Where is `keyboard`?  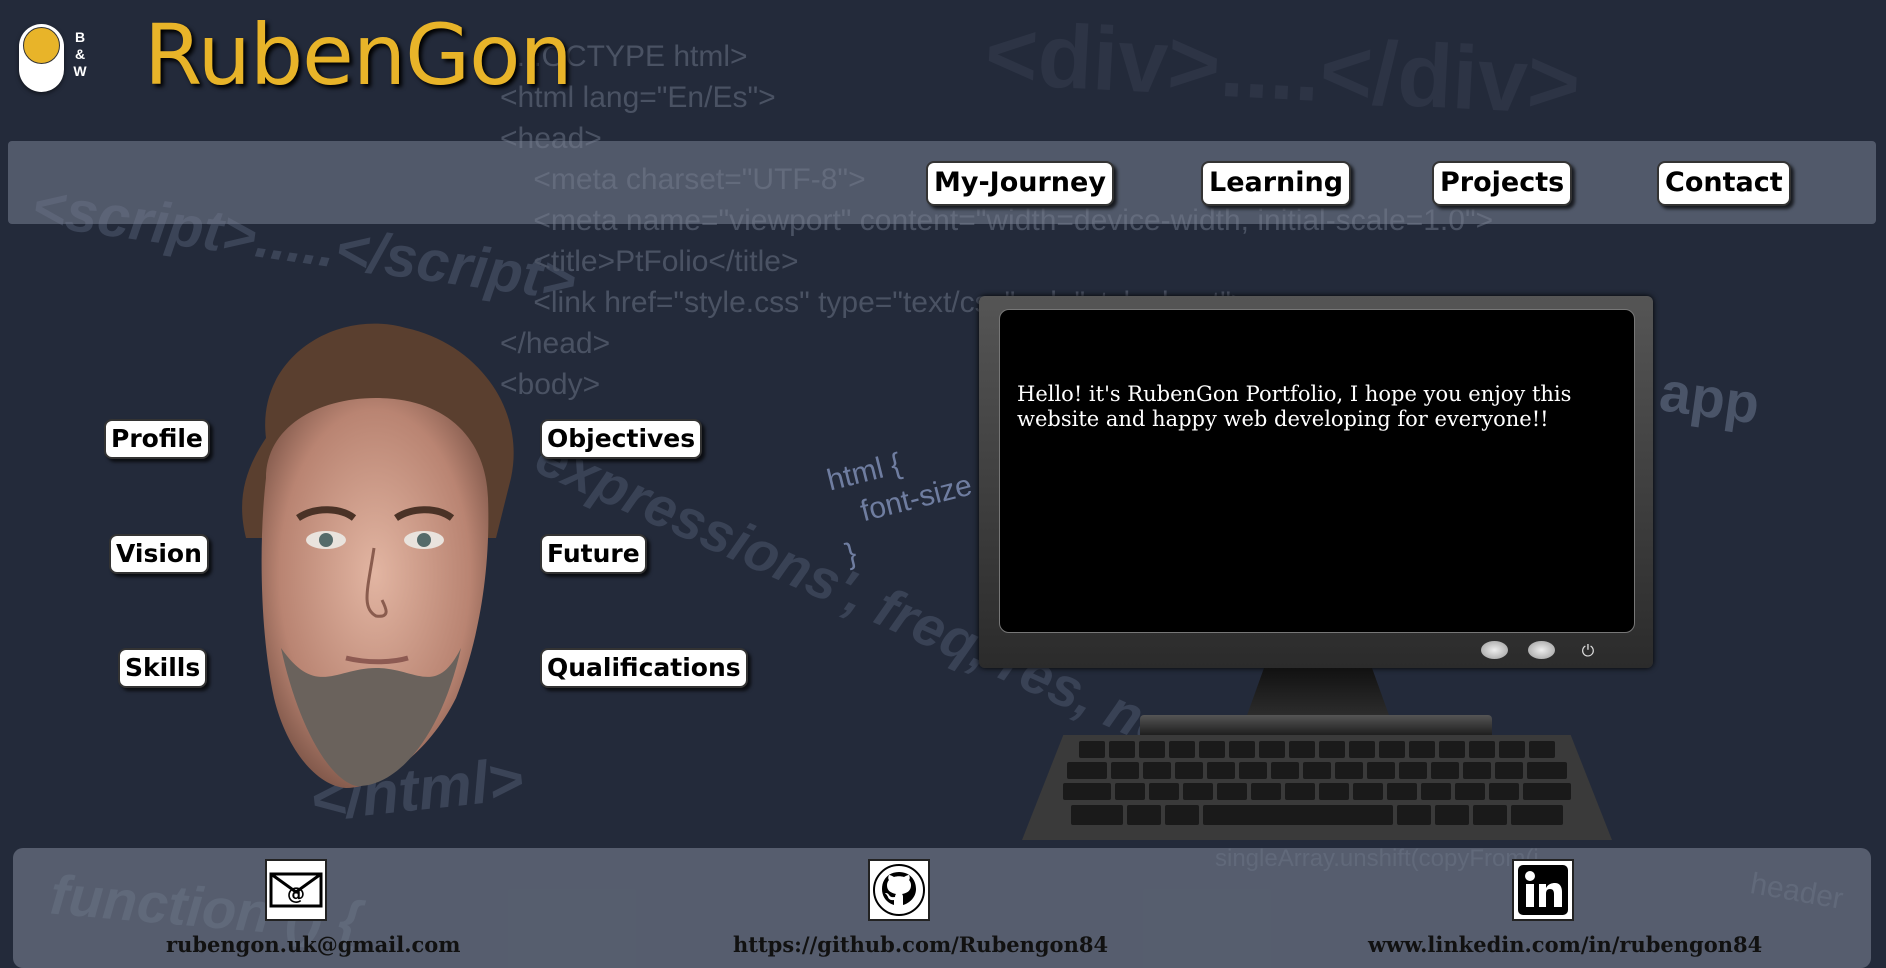 keyboard is located at coordinates (1317, 787).